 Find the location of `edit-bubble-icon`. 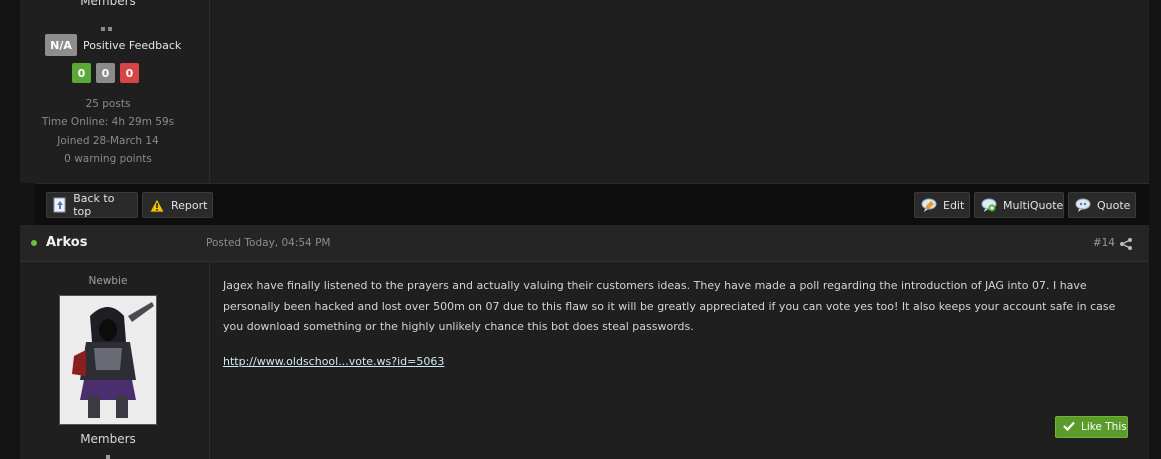

edit-bubble-icon is located at coordinates (929, 205).